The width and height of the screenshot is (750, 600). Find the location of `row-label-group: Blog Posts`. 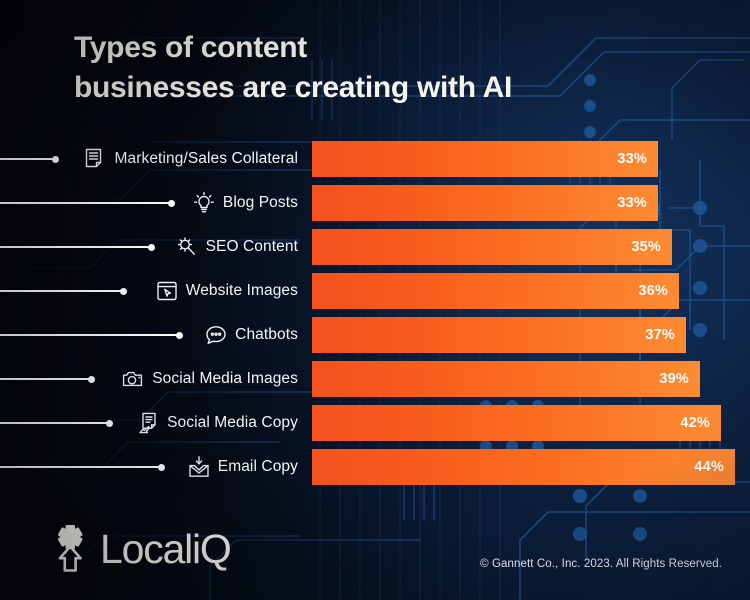

row-label-group: Blog Posts is located at coordinates (245, 203).